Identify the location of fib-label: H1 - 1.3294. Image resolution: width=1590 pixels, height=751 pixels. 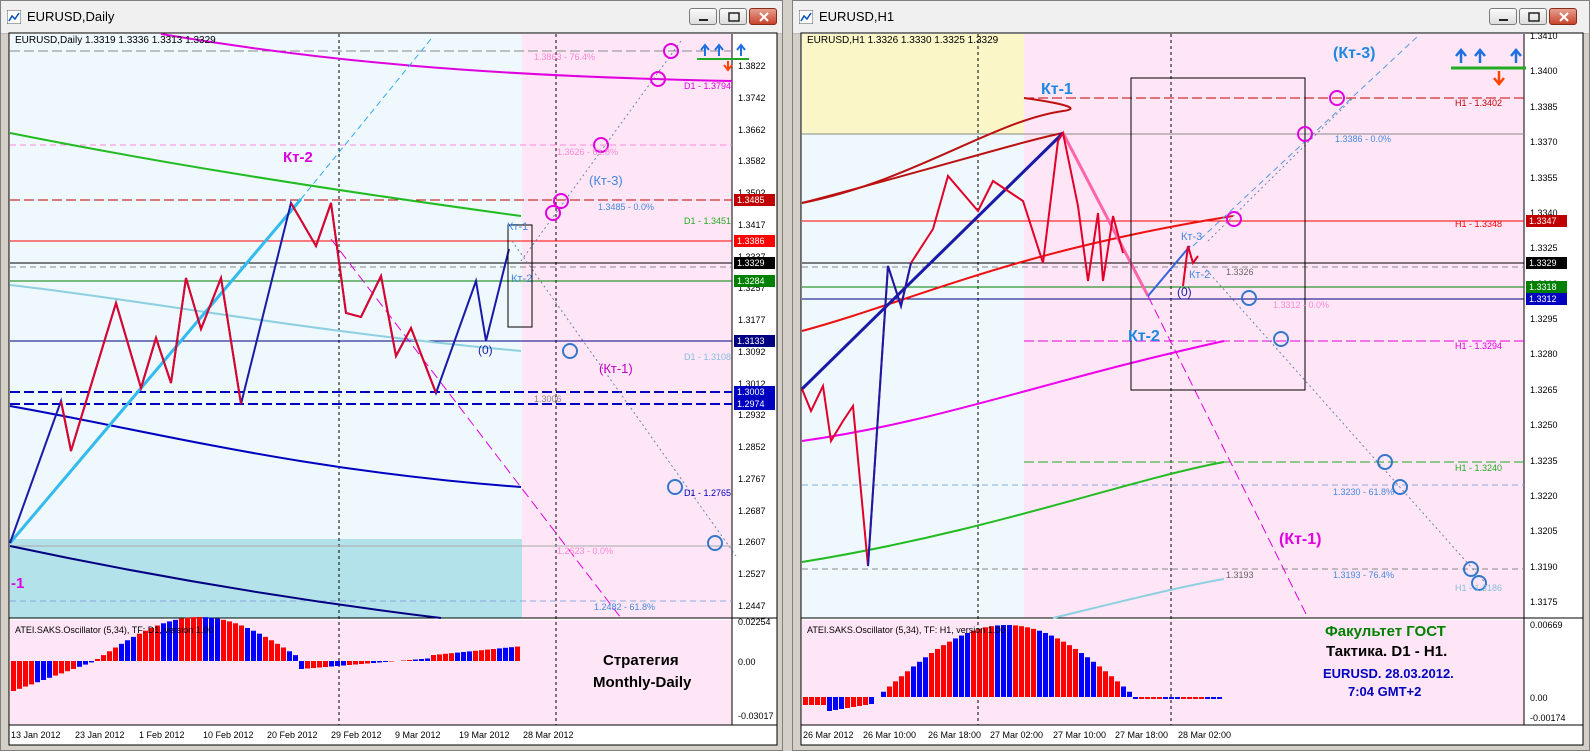
(1479, 346).